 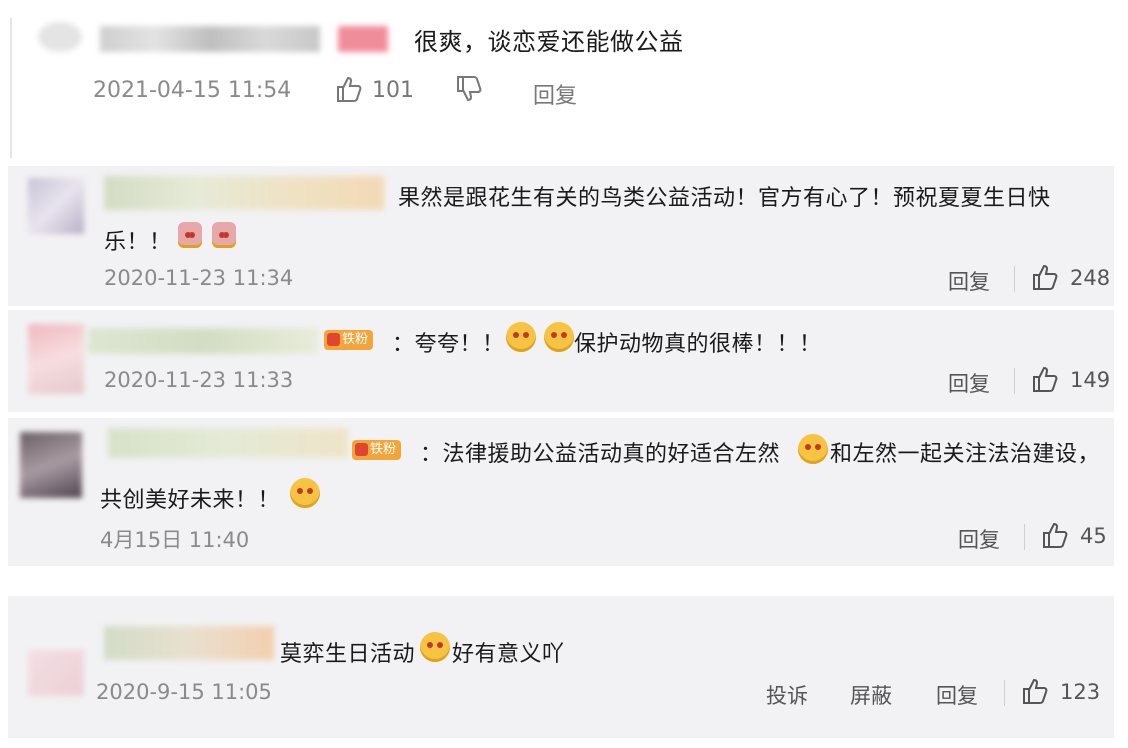 What do you see at coordinates (190, 500) in the screenshot?
I see `comment-text-line2: 共创美好未来！！` at bounding box center [190, 500].